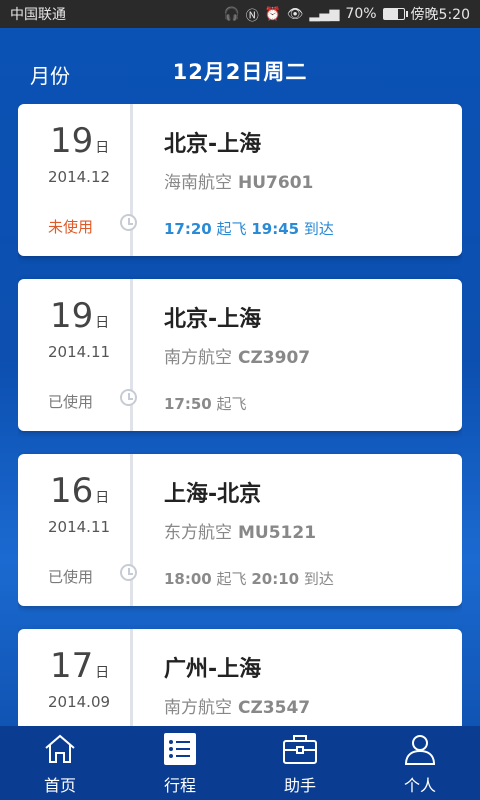 This screenshot has width=480, height=800. Describe the element at coordinates (71, 227) in the screenshot. I see `trip-status: 未使用` at that location.